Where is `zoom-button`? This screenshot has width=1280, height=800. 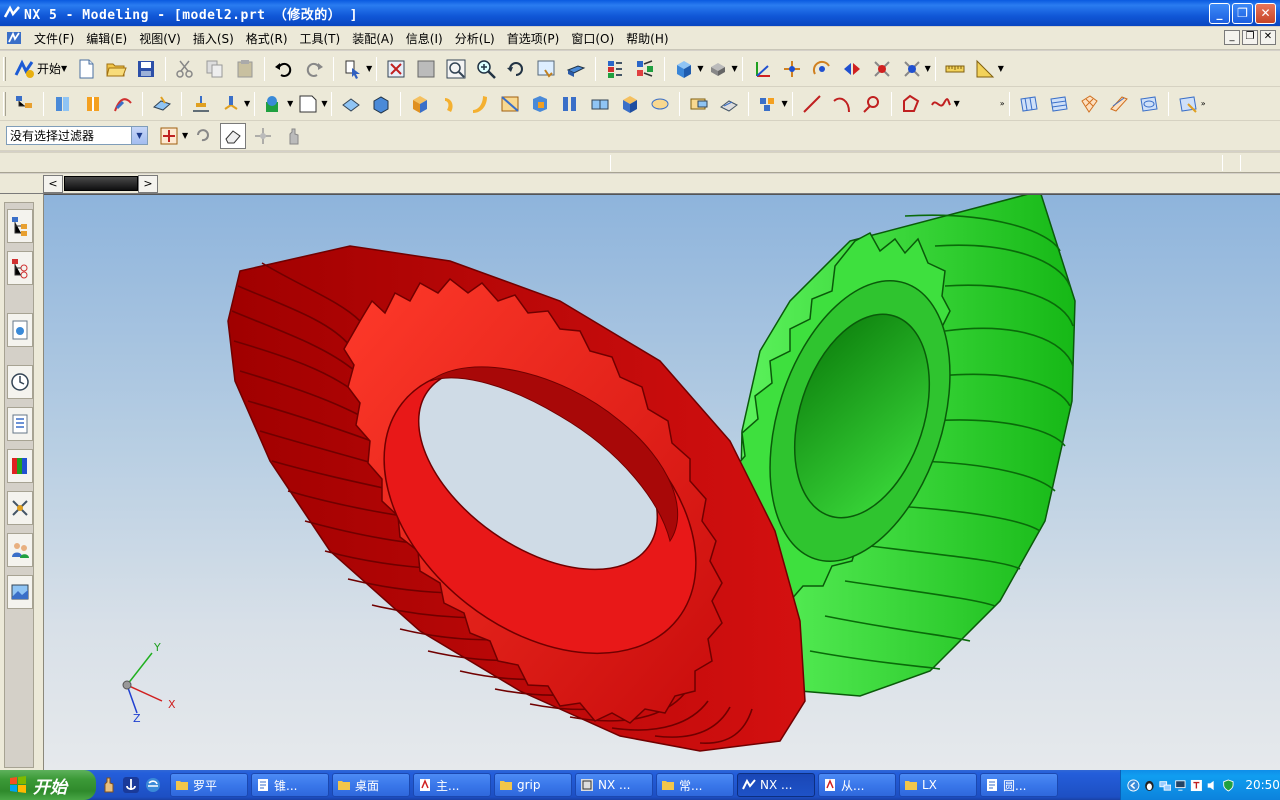
zoom-button is located at coordinates (486, 69).